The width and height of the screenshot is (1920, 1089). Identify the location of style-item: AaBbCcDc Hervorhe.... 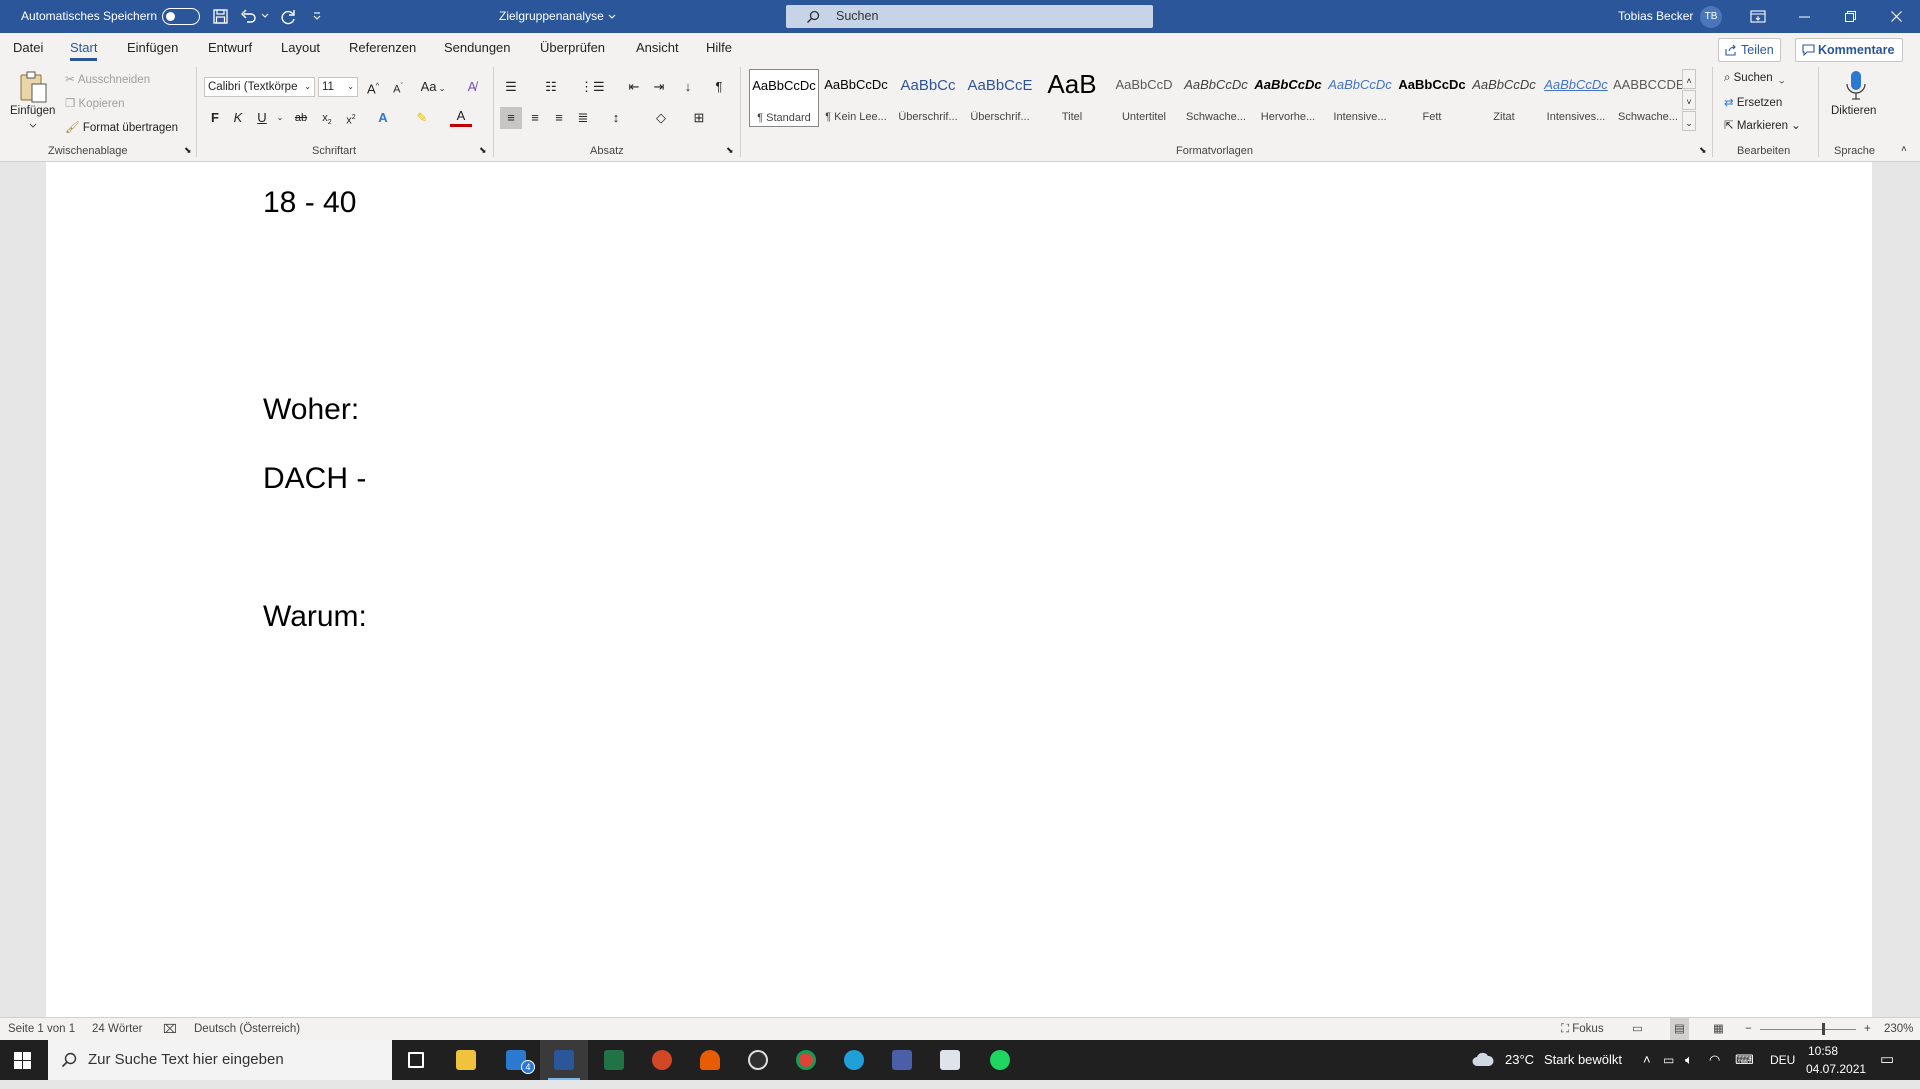
(1288, 98).